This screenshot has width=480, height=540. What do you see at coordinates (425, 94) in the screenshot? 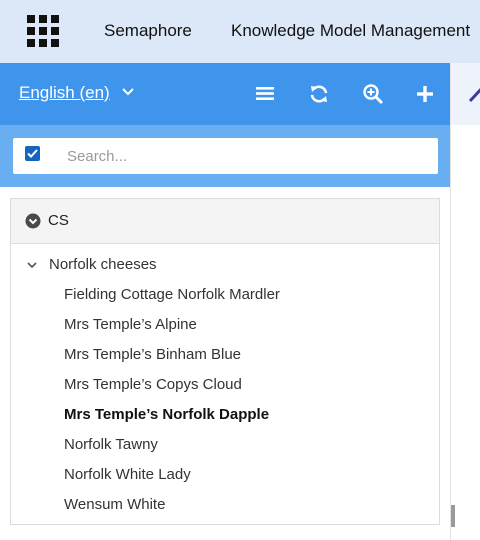
I see `add-icon` at bounding box center [425, 94].